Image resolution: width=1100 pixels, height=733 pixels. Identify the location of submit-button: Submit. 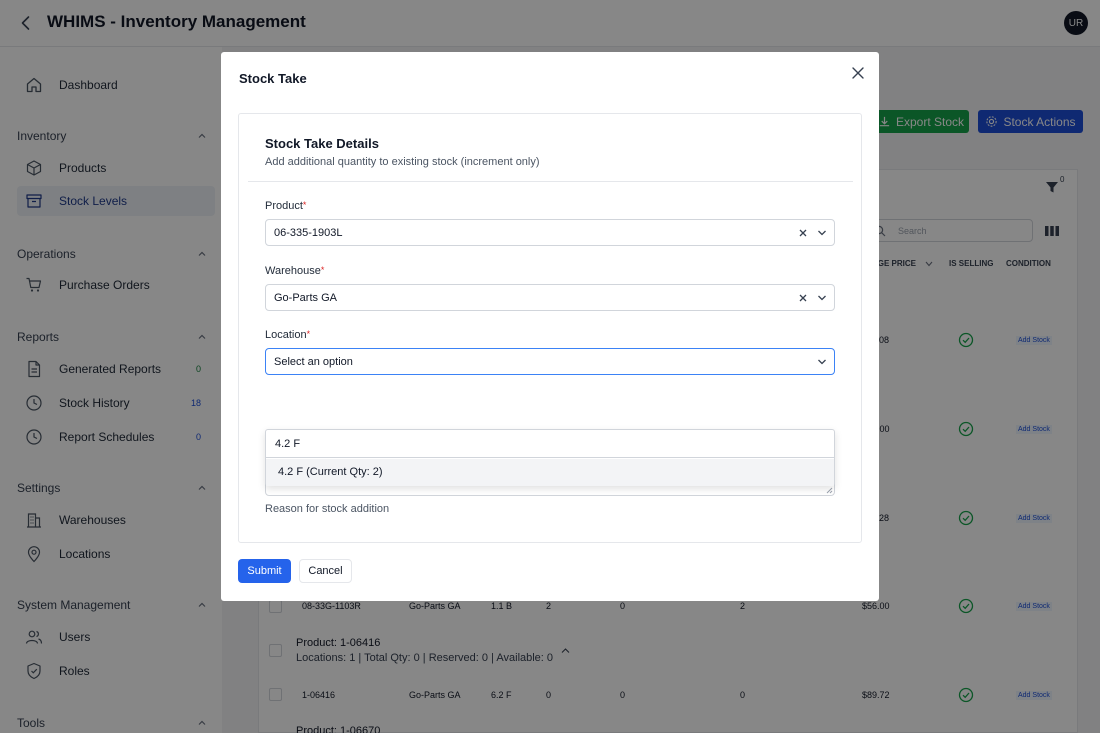
(264, 571).